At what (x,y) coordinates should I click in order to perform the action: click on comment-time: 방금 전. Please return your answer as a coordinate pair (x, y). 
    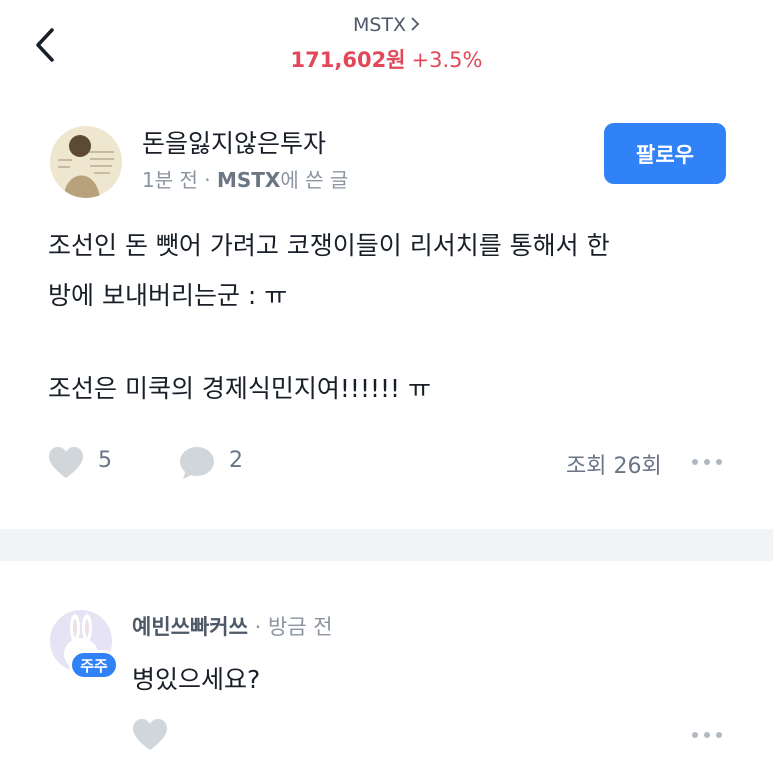
    Looking at the image, I should click on (300, 627).